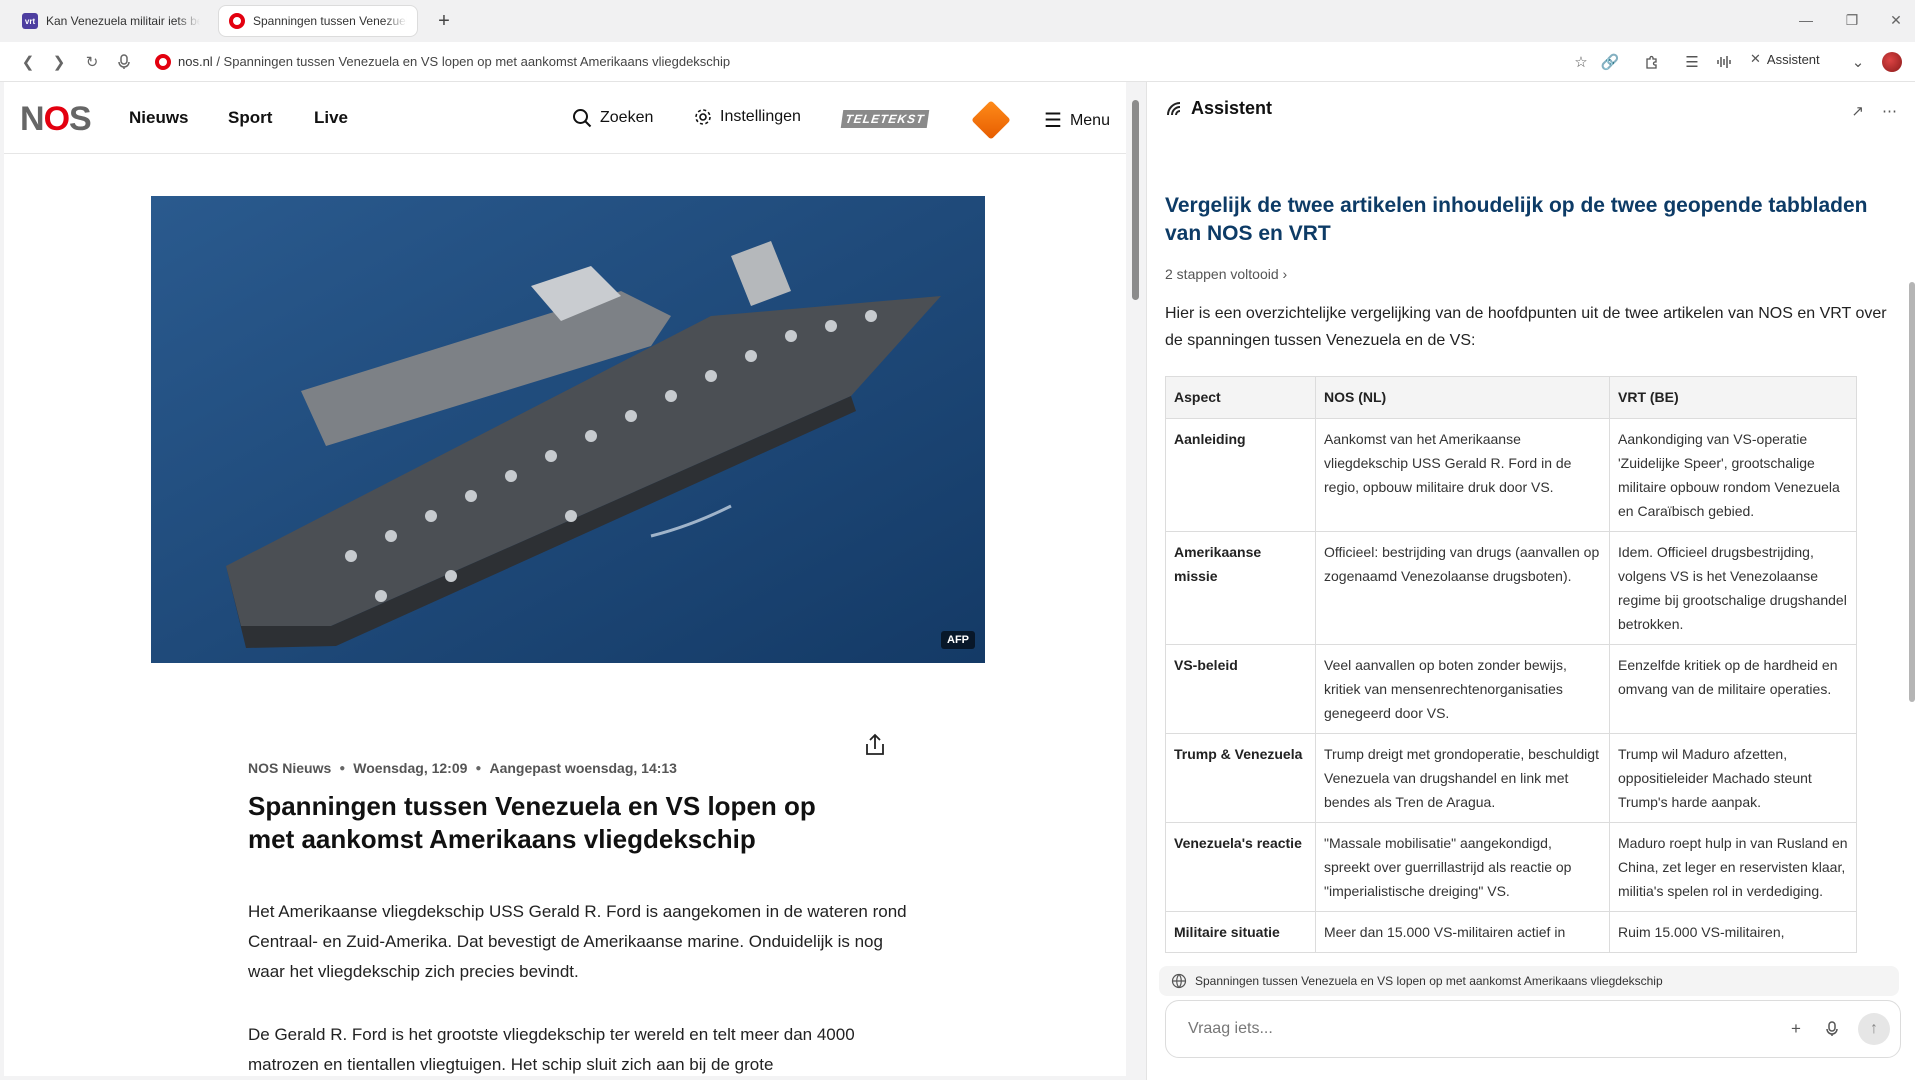 This screenshot has height=1080, width=1915. Describe the element at coordinates (1285, 274) in the screenshot. I see `chevron-right-icon: ›` at that location.